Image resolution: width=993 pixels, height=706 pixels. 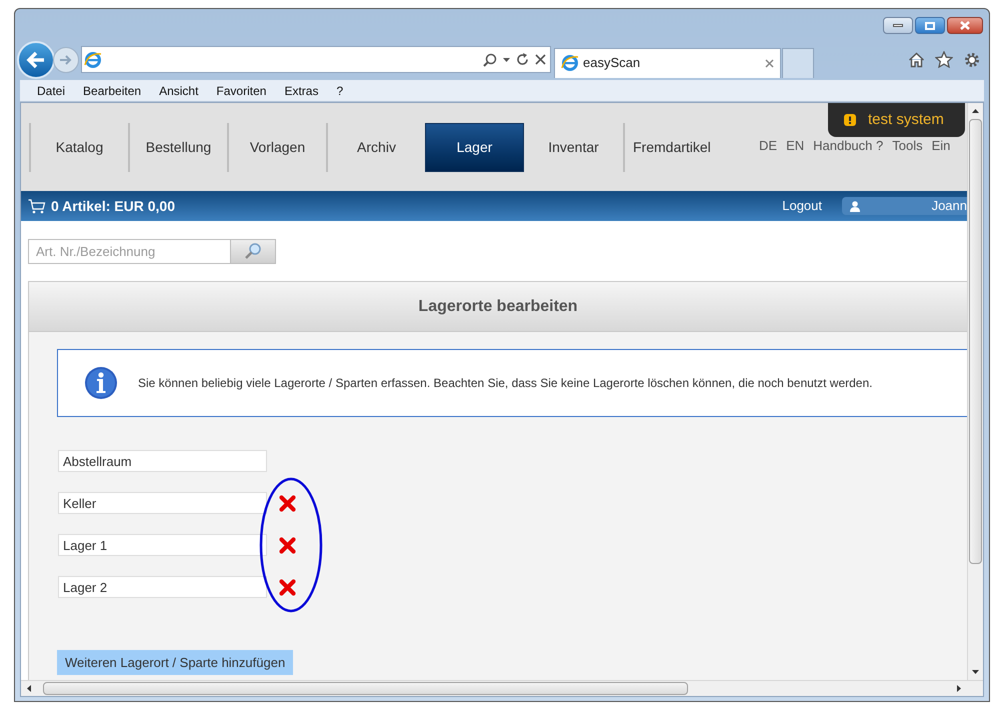 What do you see at coordinates (904, 206) in the screenshot?
I see `user-field: Joann` at bounding box center [904, 206].